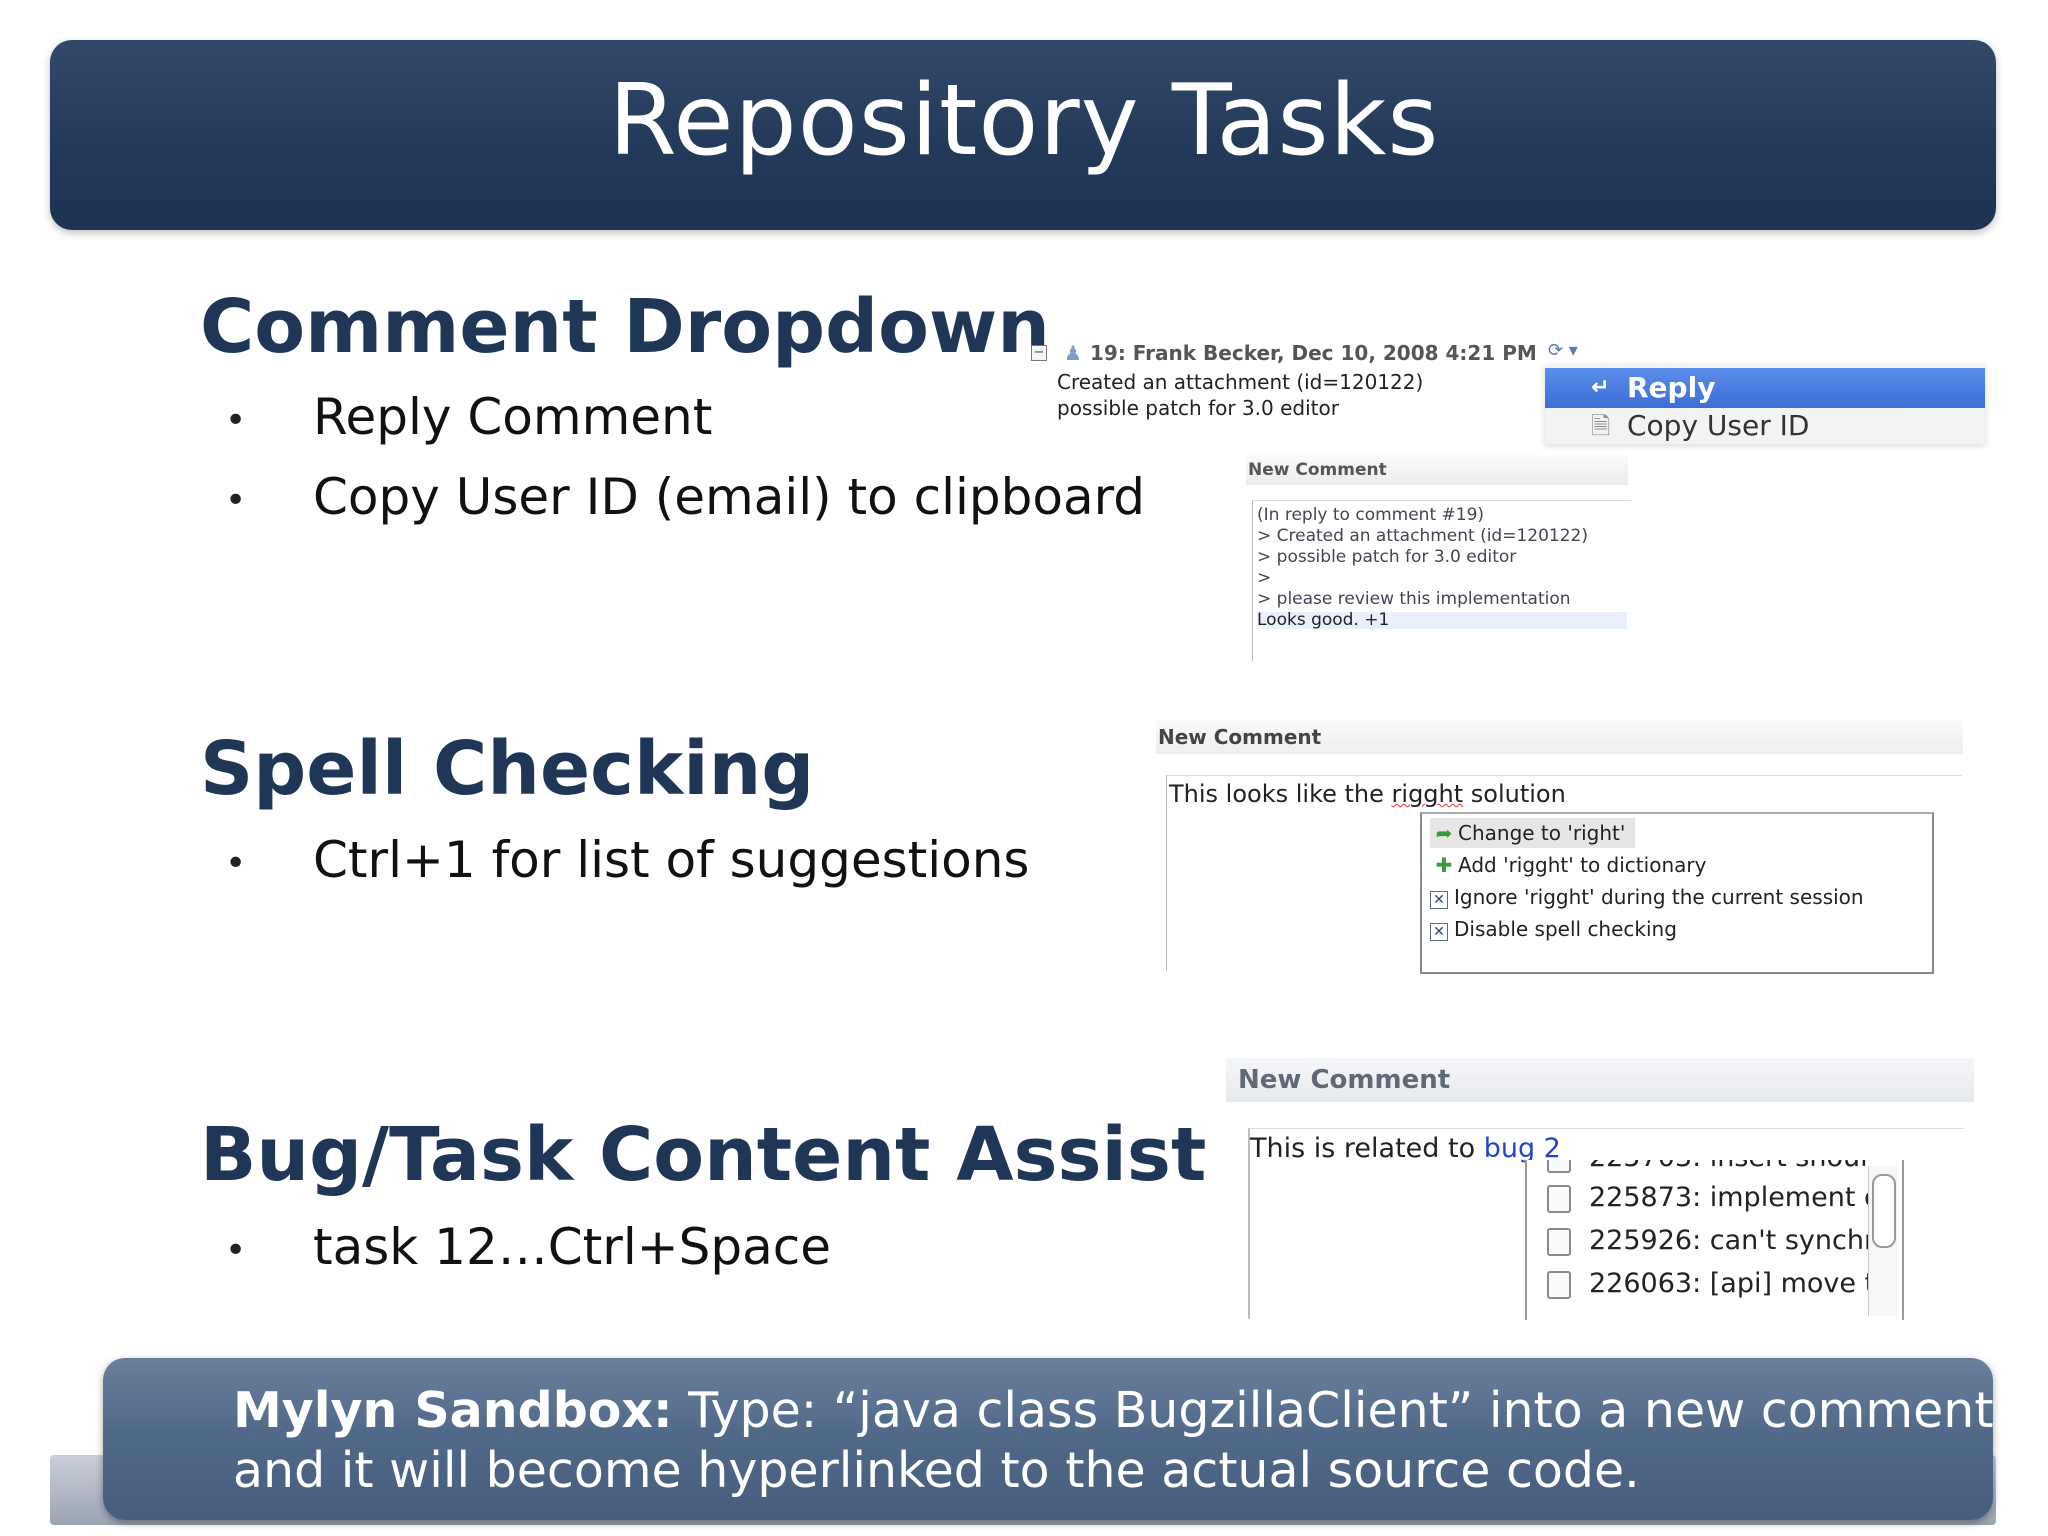 This screenshot has height=1536, width=2048. What do you see at coordinates (1765, 426) in the screenshot?
I see `menu-item-copy-user-id: 🗎 Copy User ID` at bounding box center [1765, 426].